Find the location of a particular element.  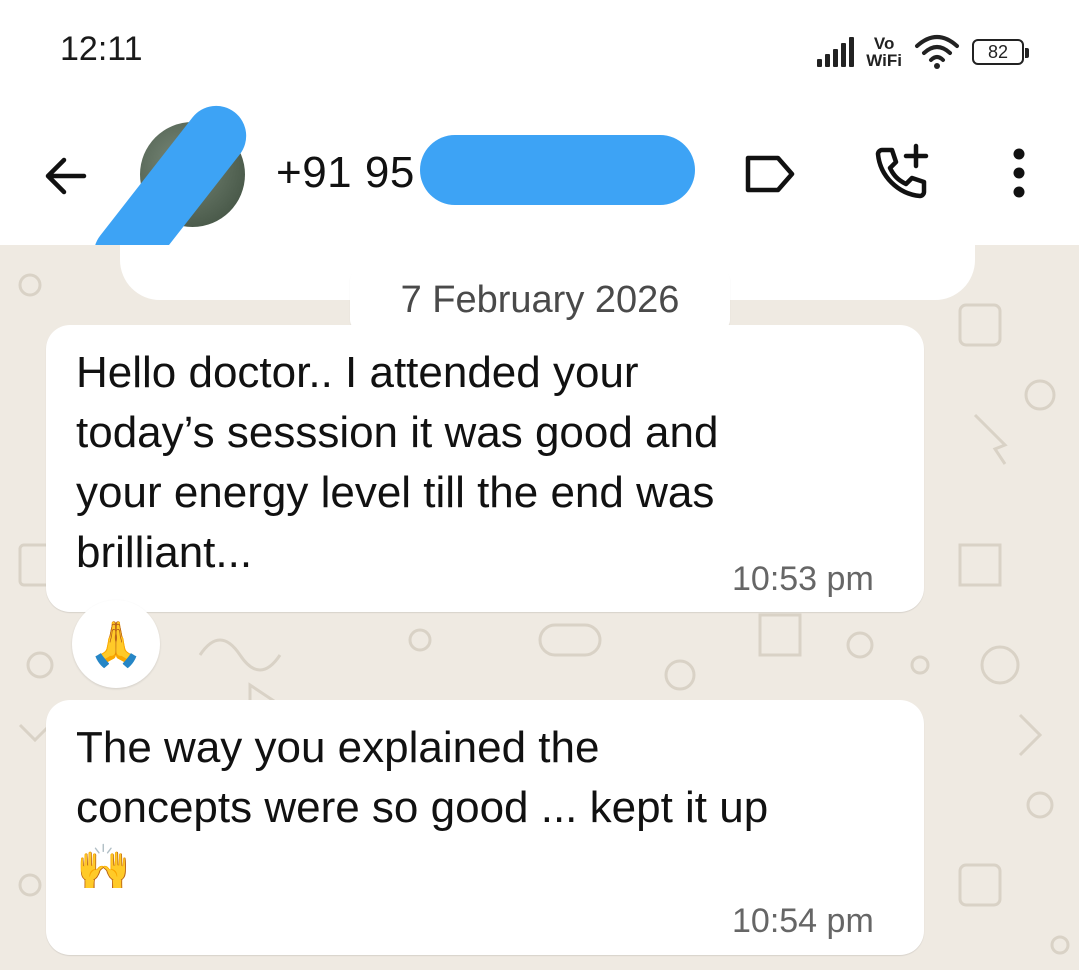

label-icon is located at coordinates (770, 174).